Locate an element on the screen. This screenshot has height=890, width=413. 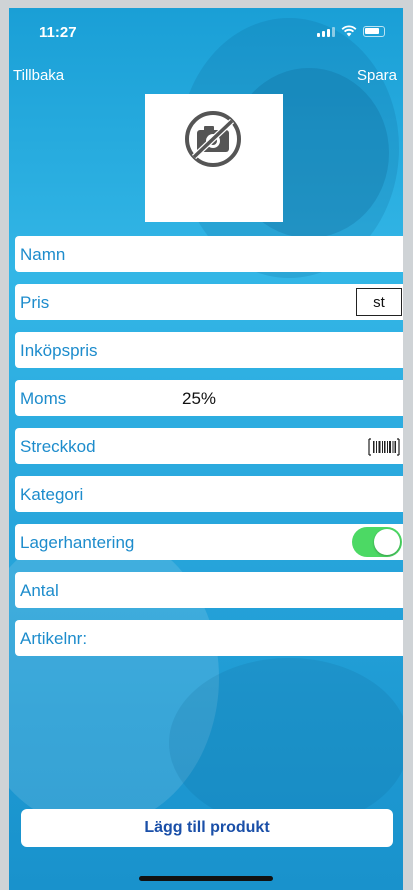
back-button: Tillbaka is located at coordinates (38, 75).